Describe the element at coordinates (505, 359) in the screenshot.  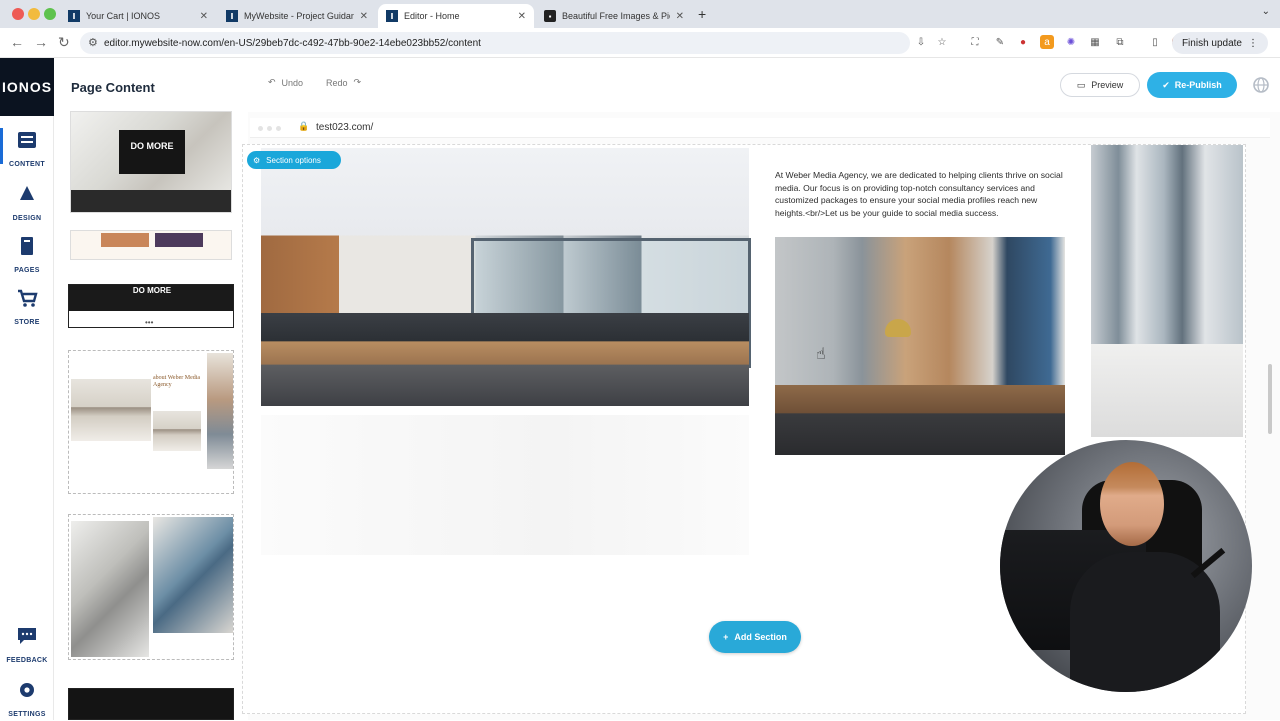
I see `photo-desks` at that location.